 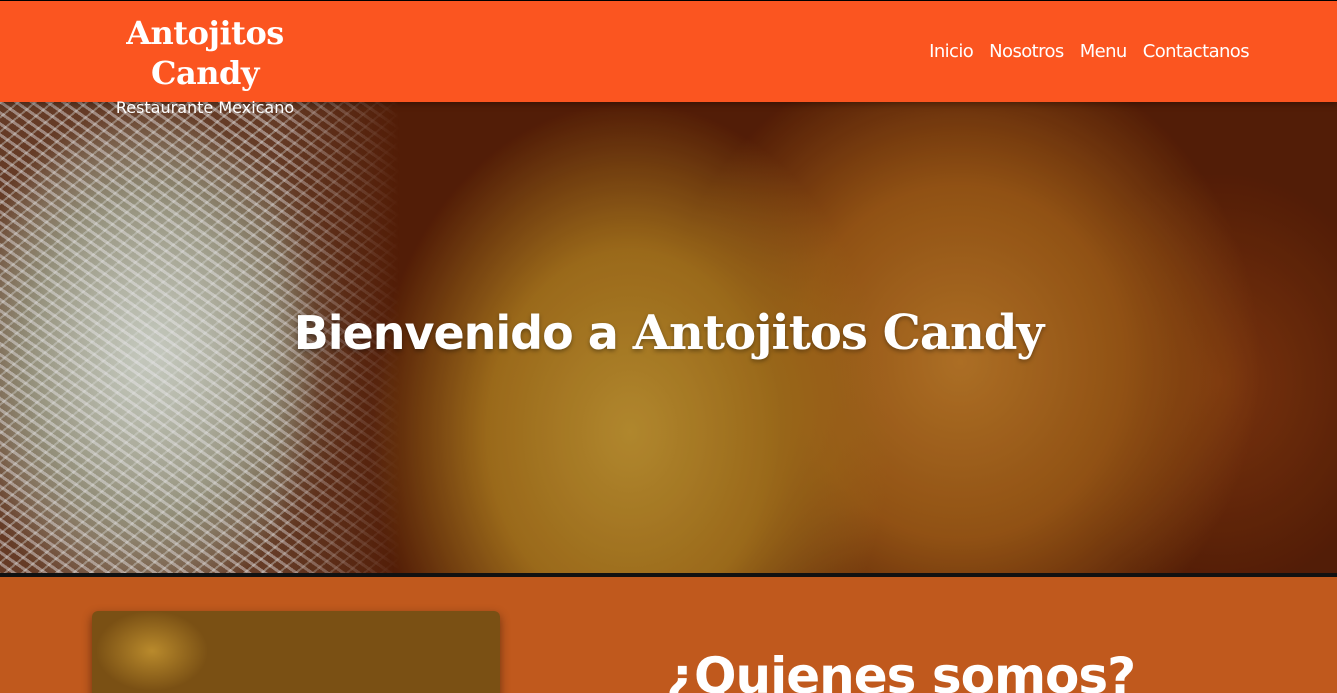 I want to click on brand-logo: Antojitos Candy Restaurante Mexicano, so click(x=205, y=65).